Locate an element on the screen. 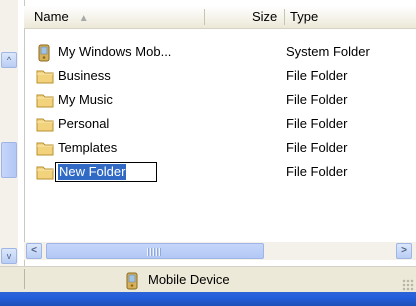 This screenshot has width=416, height=306. list-header: Name ▲ Size Type is located at coordinates (220, 17).